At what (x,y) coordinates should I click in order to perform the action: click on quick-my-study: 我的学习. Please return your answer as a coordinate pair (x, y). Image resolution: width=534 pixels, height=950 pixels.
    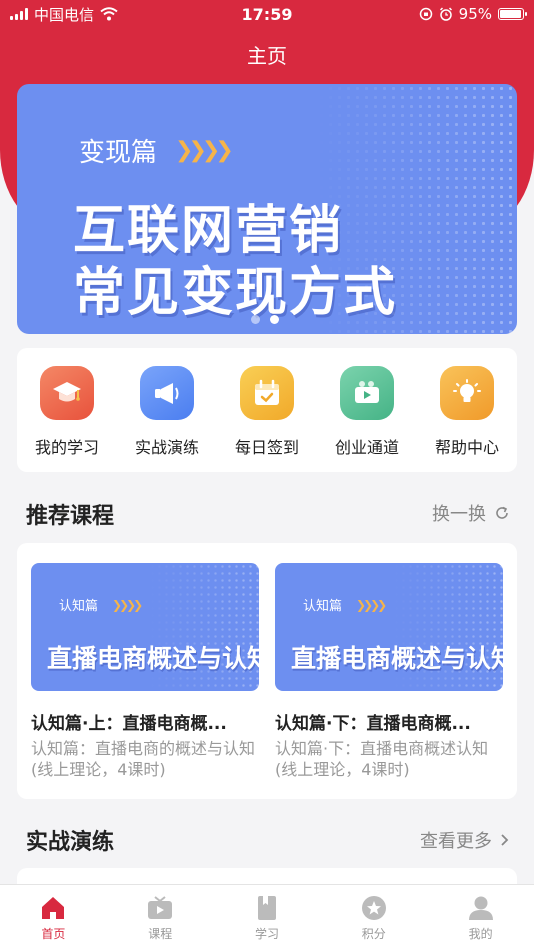
    Looking at the image, I should click on (67, 419).